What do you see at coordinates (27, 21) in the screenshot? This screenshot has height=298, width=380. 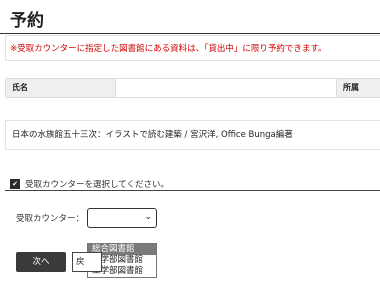 I see `page-title: 予約` at bounding box center [27, 21].